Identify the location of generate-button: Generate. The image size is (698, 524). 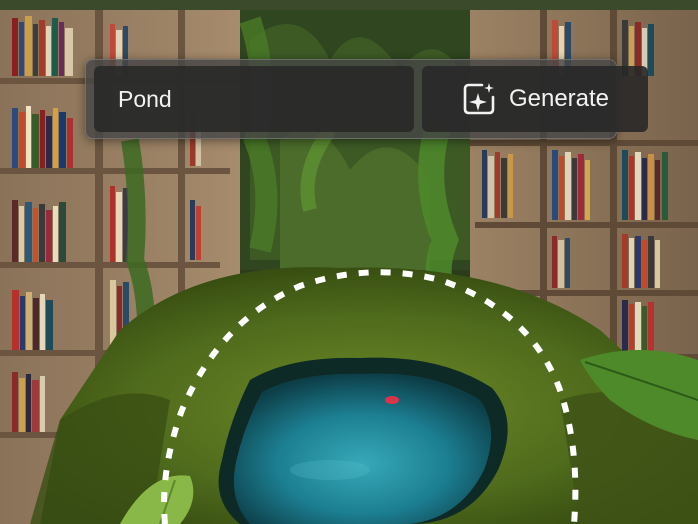
(535, 99).